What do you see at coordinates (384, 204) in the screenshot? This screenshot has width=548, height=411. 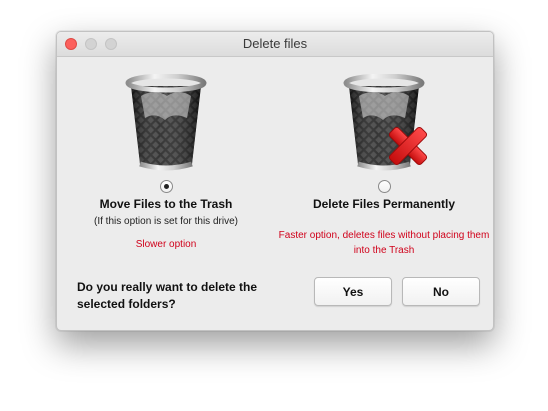 I see `option-title: Delete Files Permanently` at bounding box center [384, 204].